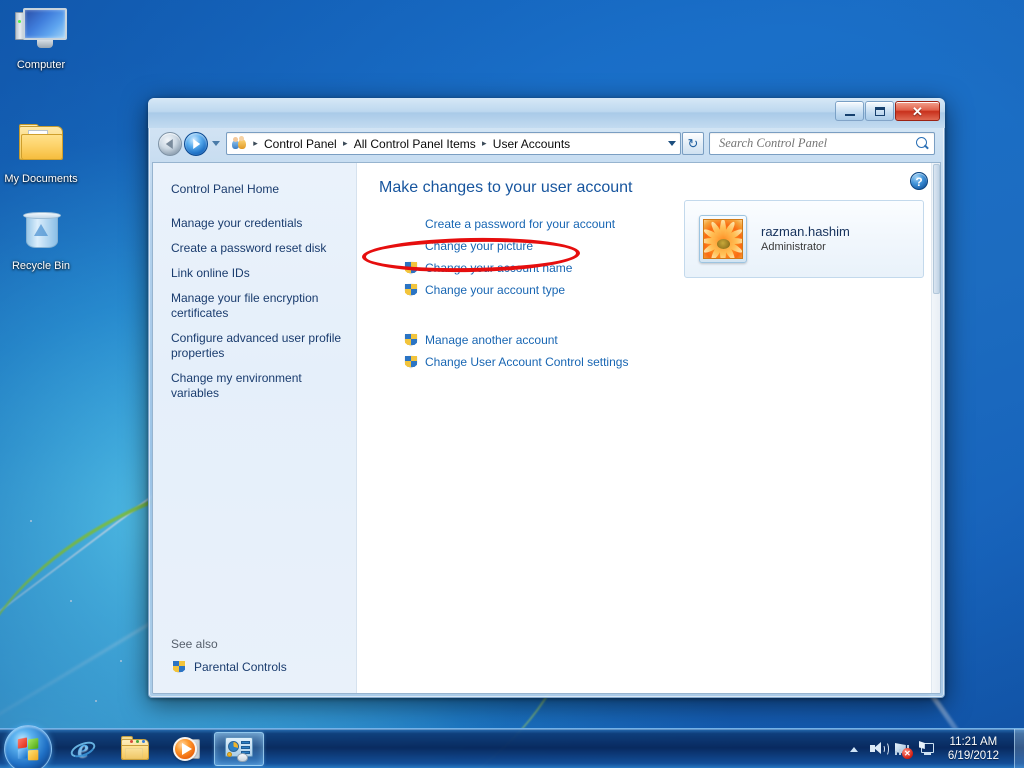  I want to click on window-titlebar: ✕, so click(546, 113).